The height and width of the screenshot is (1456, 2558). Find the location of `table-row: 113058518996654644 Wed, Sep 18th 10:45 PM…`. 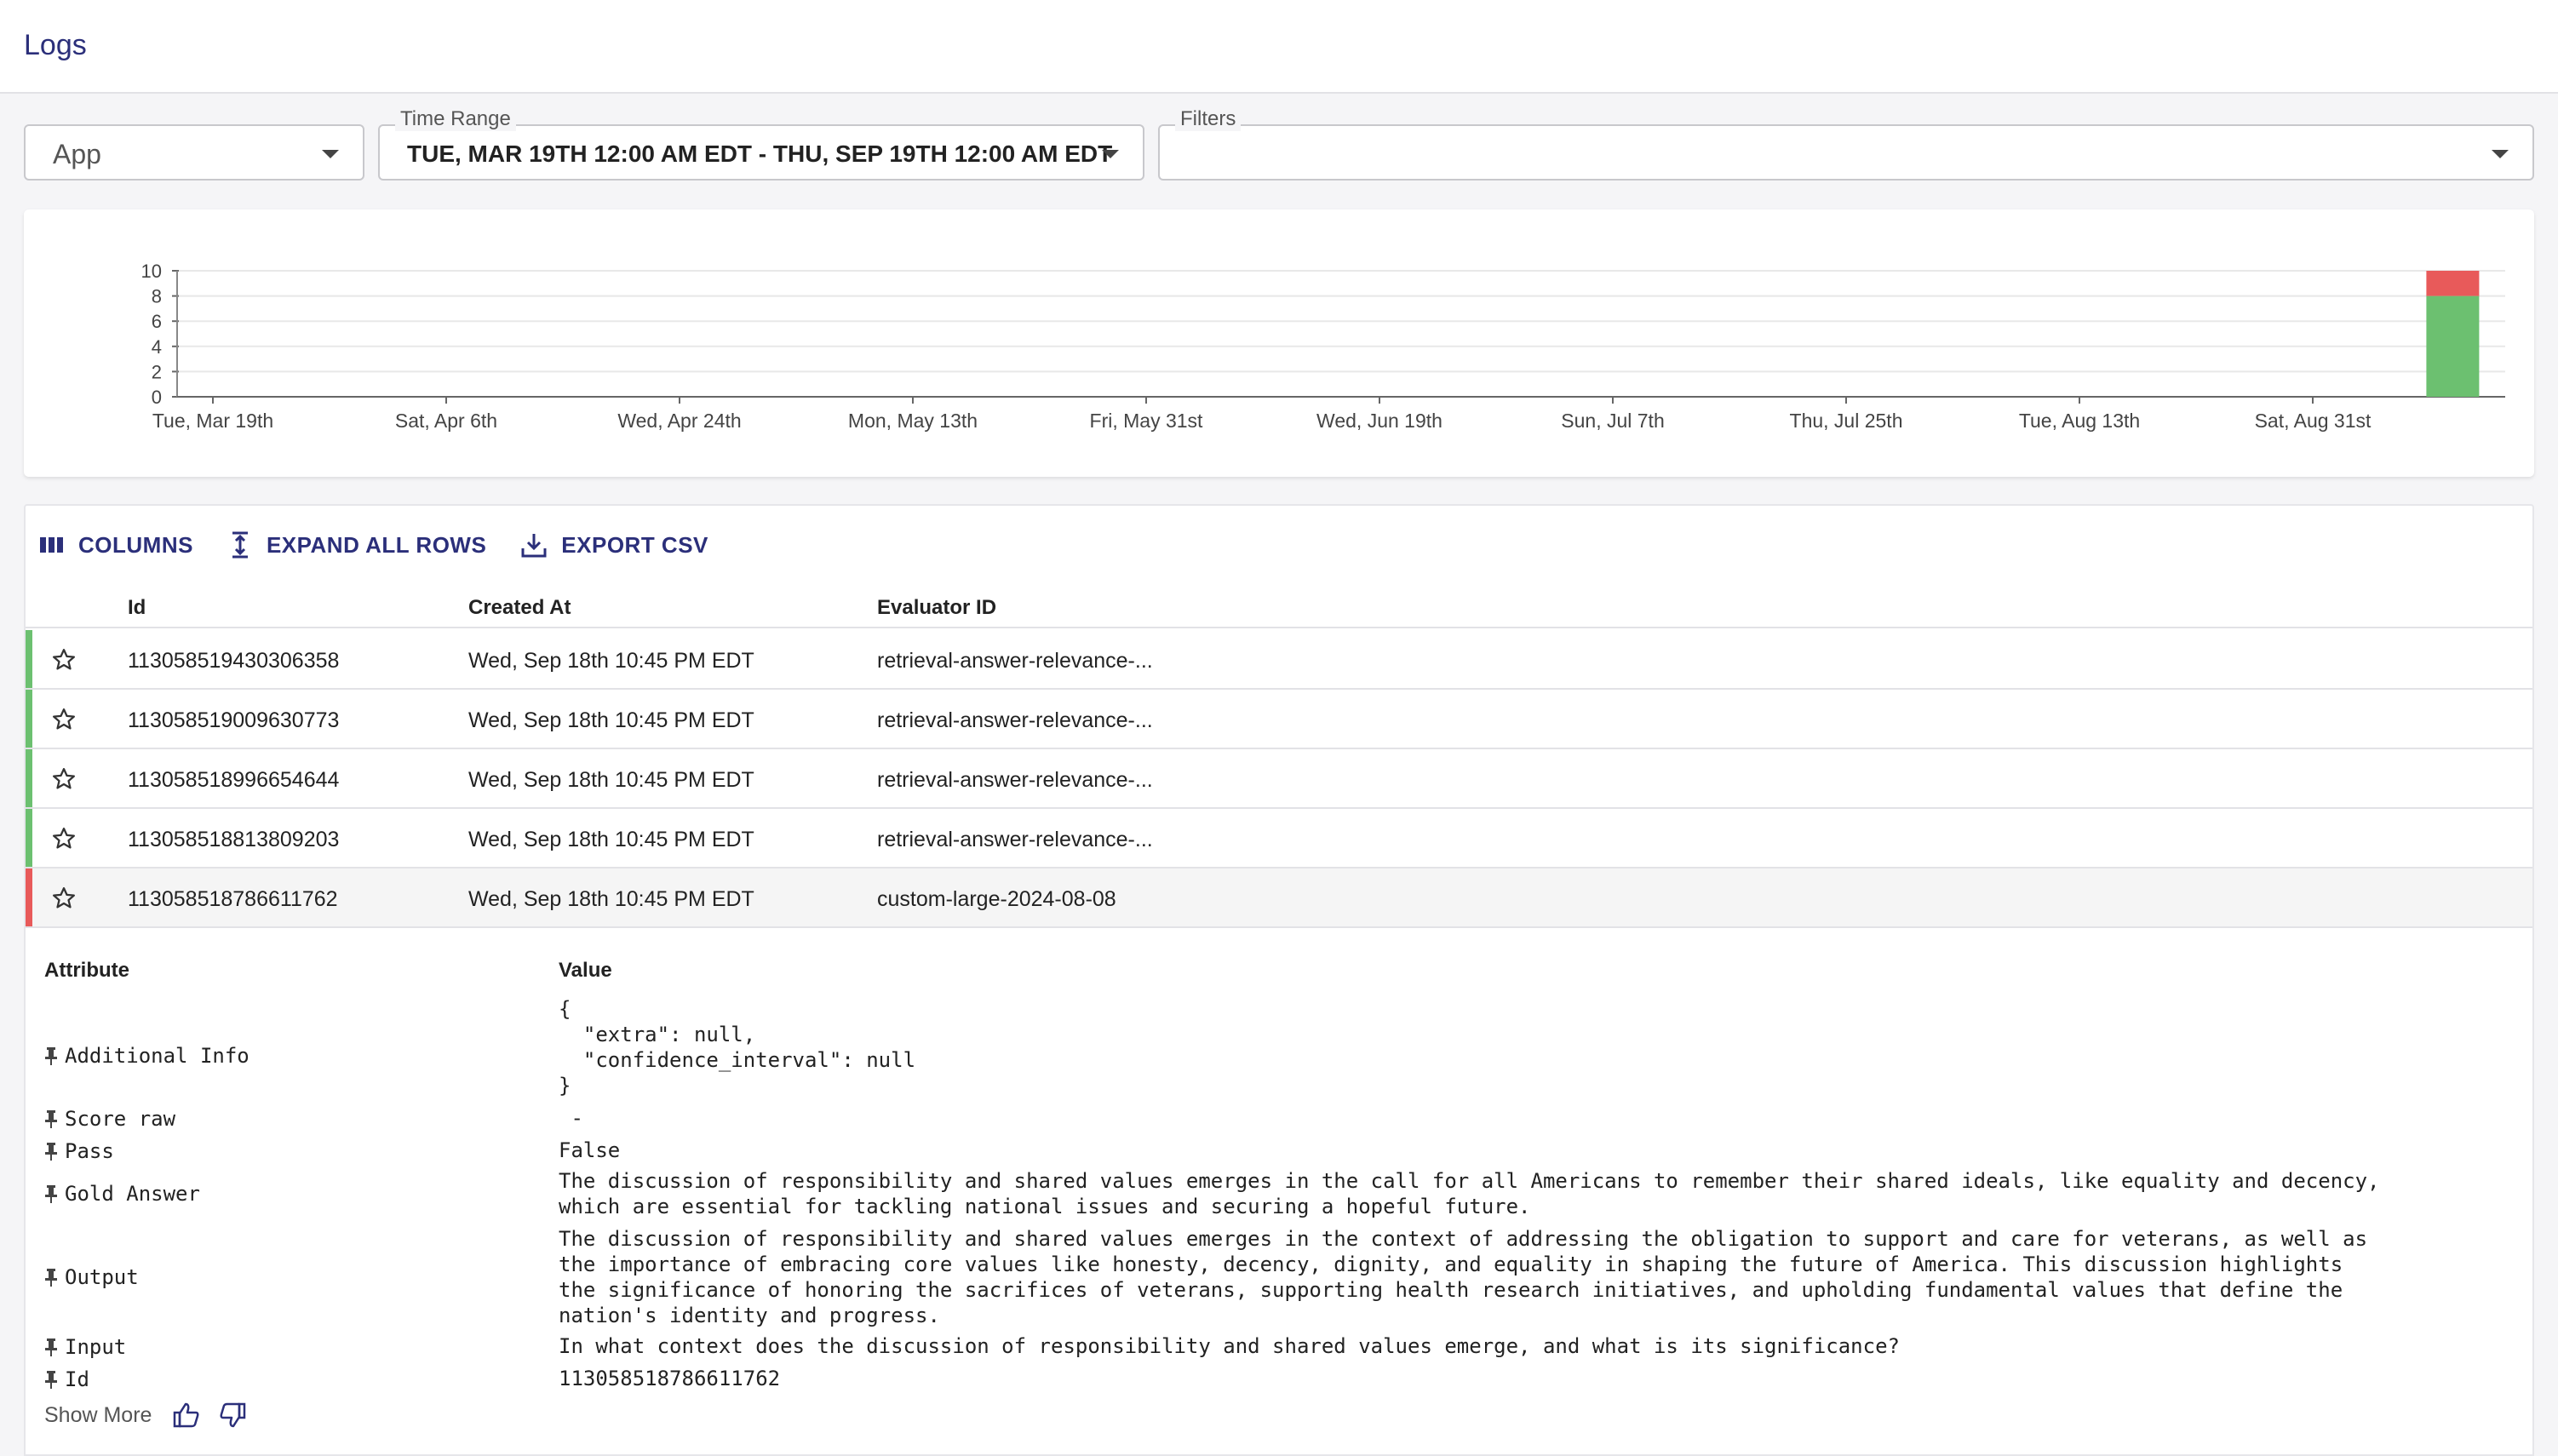

table-row: 113058518996654644 Wed, Sep 18th 10:45 PM… is located at coordinates (1279, 779).